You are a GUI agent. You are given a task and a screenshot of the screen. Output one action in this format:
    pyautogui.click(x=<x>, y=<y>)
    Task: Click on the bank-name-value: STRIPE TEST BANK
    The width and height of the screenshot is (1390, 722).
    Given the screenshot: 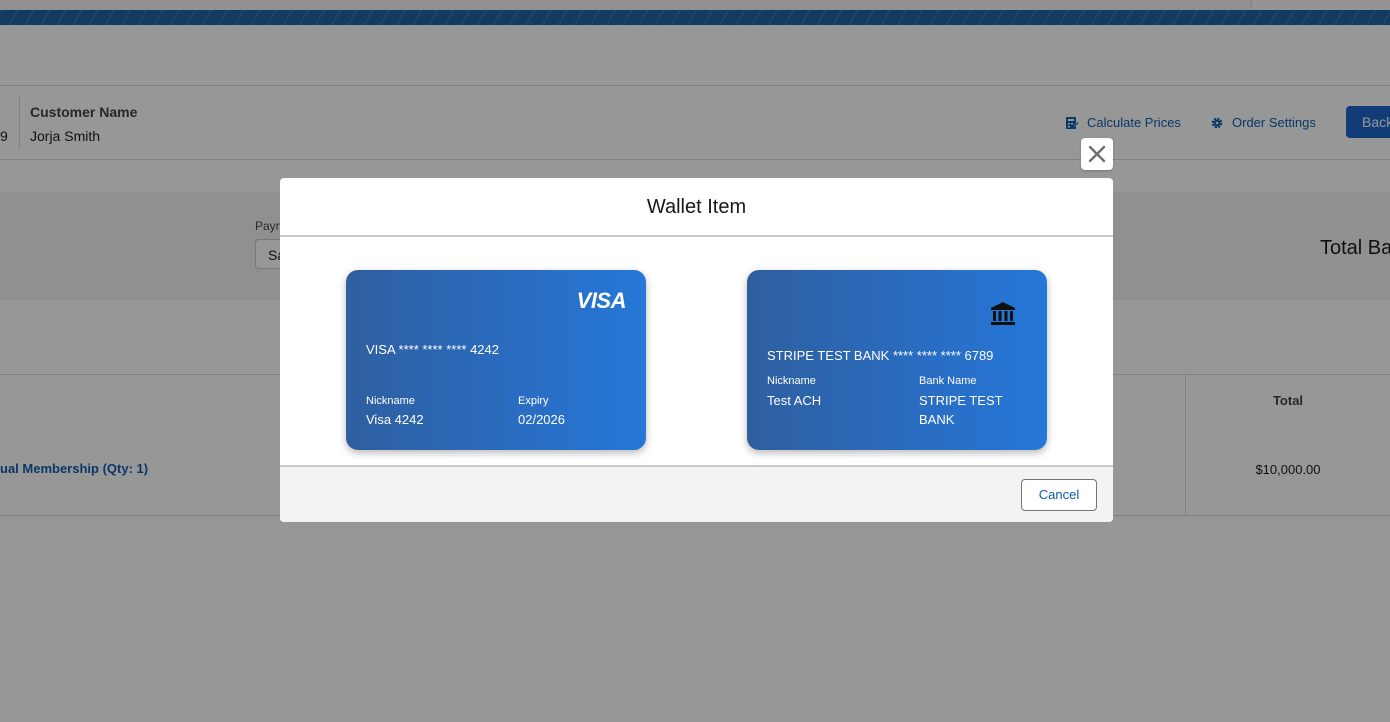 What is the action you would take?
    pyautogui.click(x=961, y=410)
    